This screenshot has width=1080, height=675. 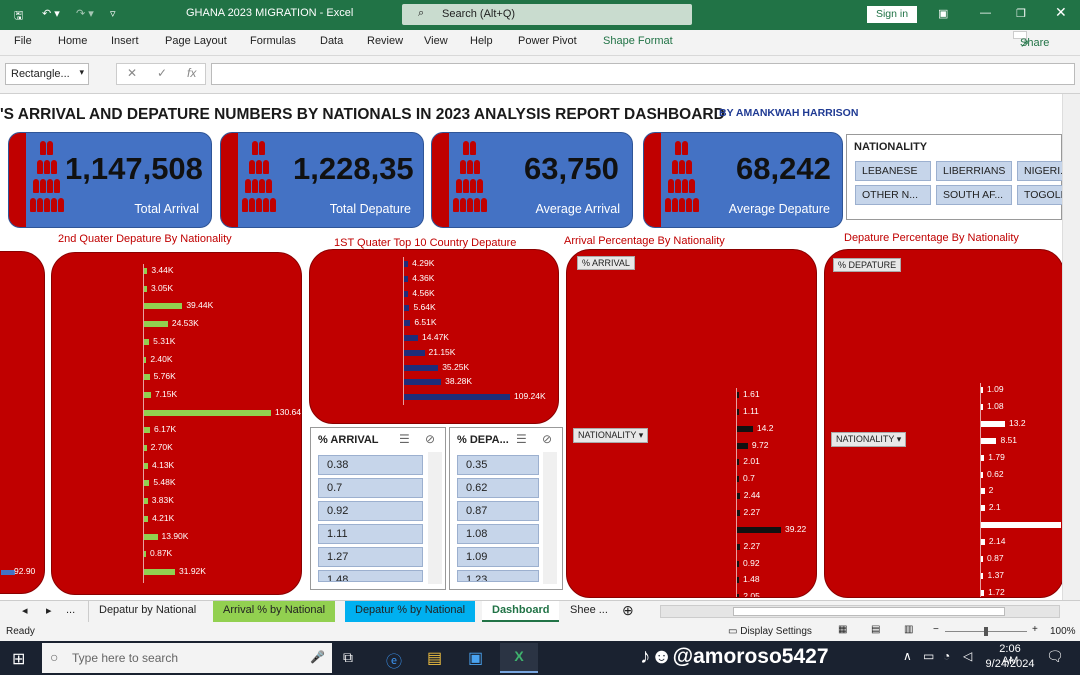 What do you see at coordinates (273, 41) in the screenshot?
I see `tab-formulas: Formulas` at bounding box center [273, 41].